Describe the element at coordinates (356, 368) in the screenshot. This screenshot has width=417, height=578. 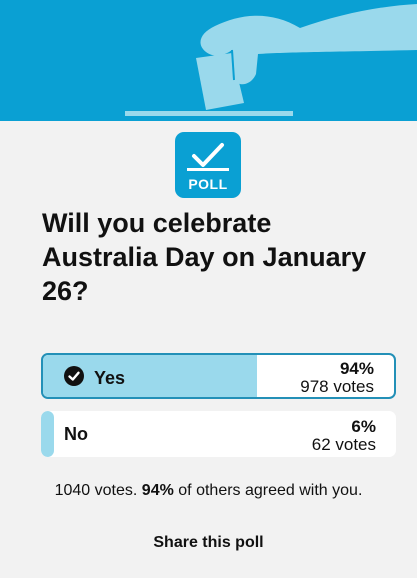
I see `option-yes-percent: 94%` at that location.